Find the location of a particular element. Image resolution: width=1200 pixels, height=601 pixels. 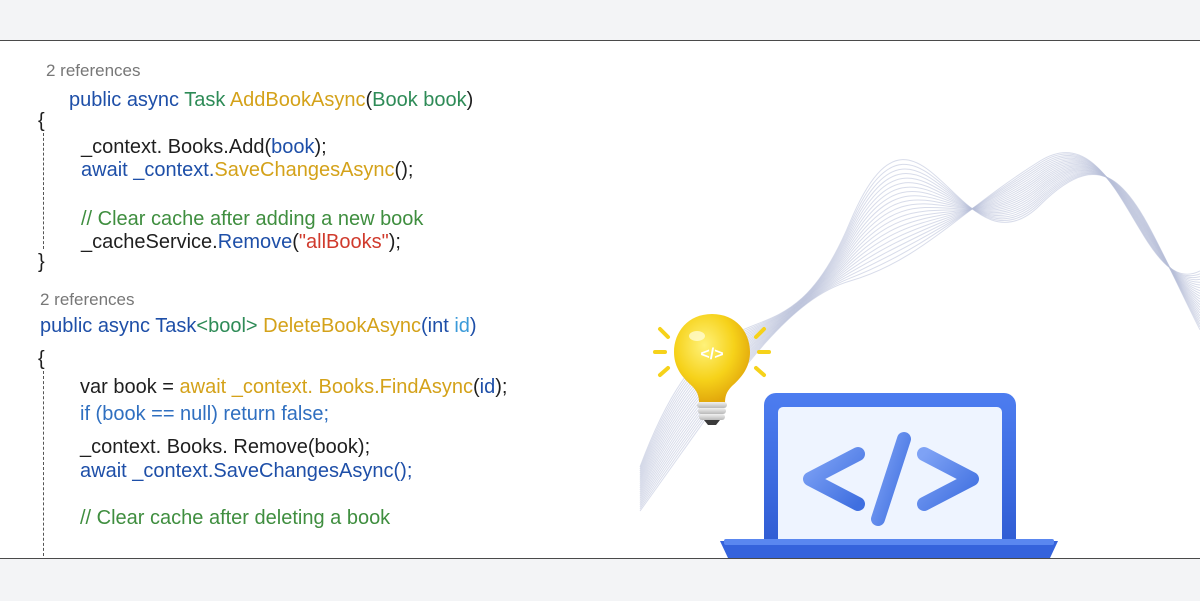

bottom-bar is located at coordinates (600, 579).